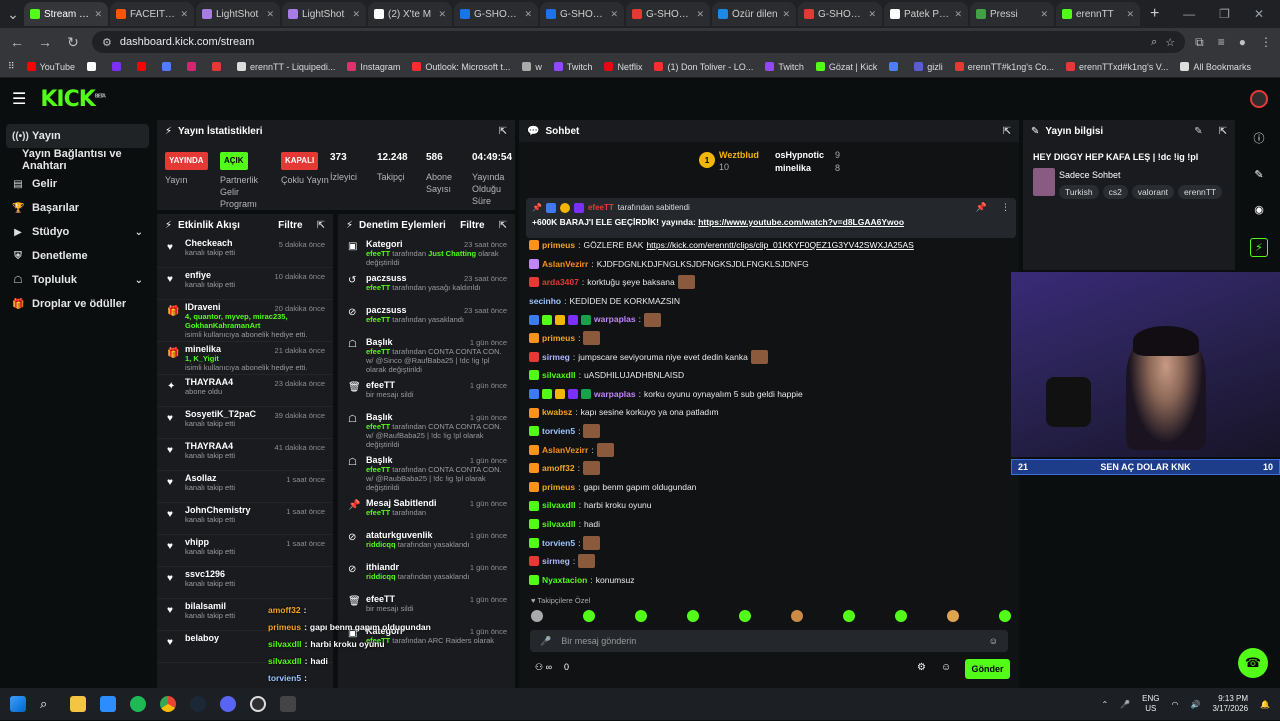 The image size is (1280, 721). What do you see at coordinates (981, 207) in the screenshot?
I see `unpin-icon: 📌` at bounding box center [981, 207].